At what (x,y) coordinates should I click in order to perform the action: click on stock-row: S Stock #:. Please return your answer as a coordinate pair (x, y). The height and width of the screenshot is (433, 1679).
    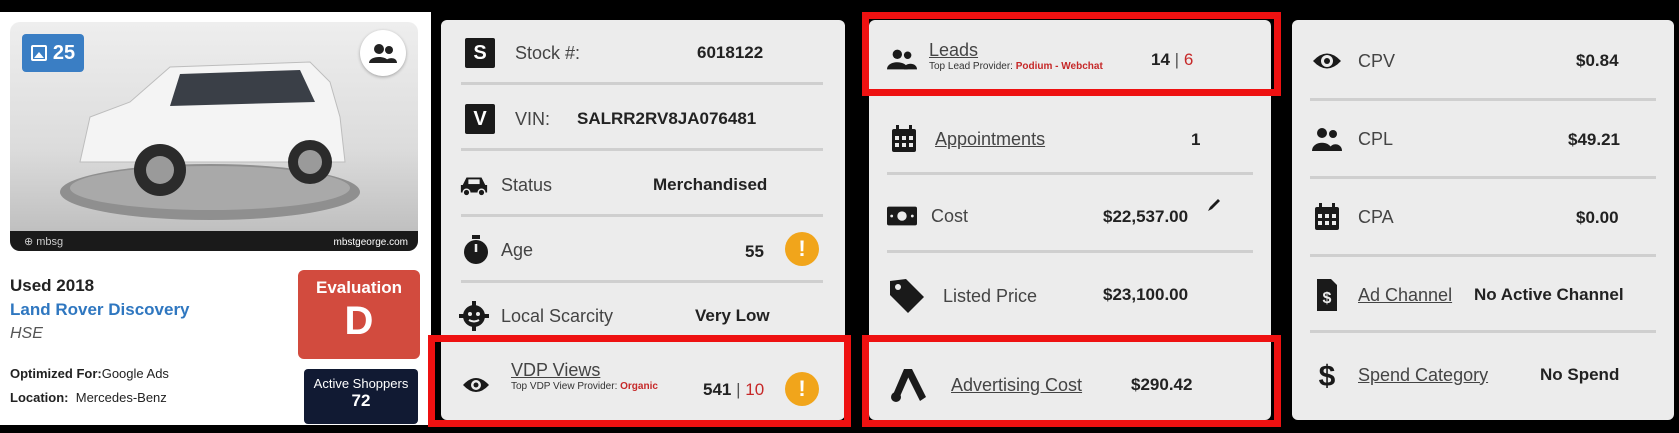
    Looking at the image, I should click on (522, 53).